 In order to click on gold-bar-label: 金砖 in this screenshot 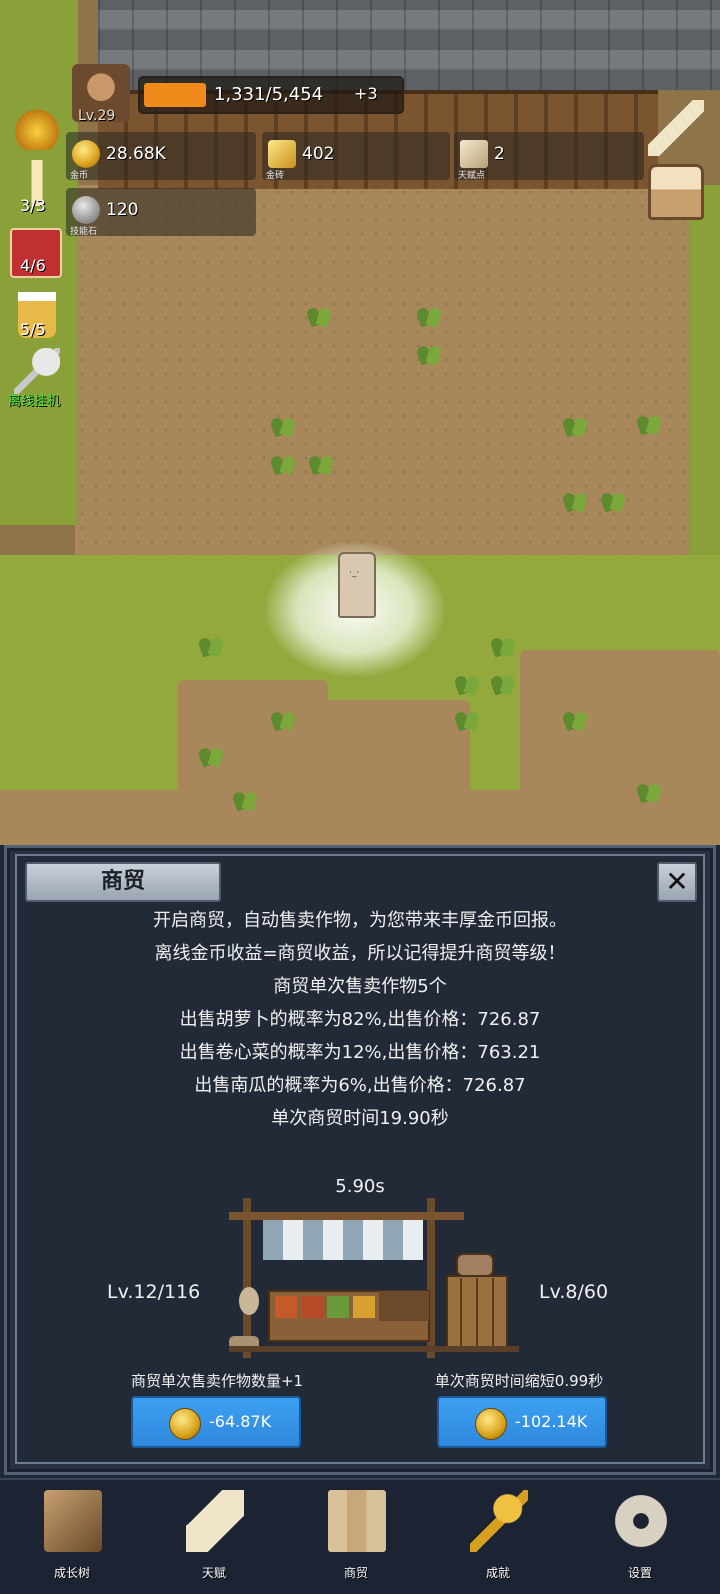, I will do `click(275, 176)`.